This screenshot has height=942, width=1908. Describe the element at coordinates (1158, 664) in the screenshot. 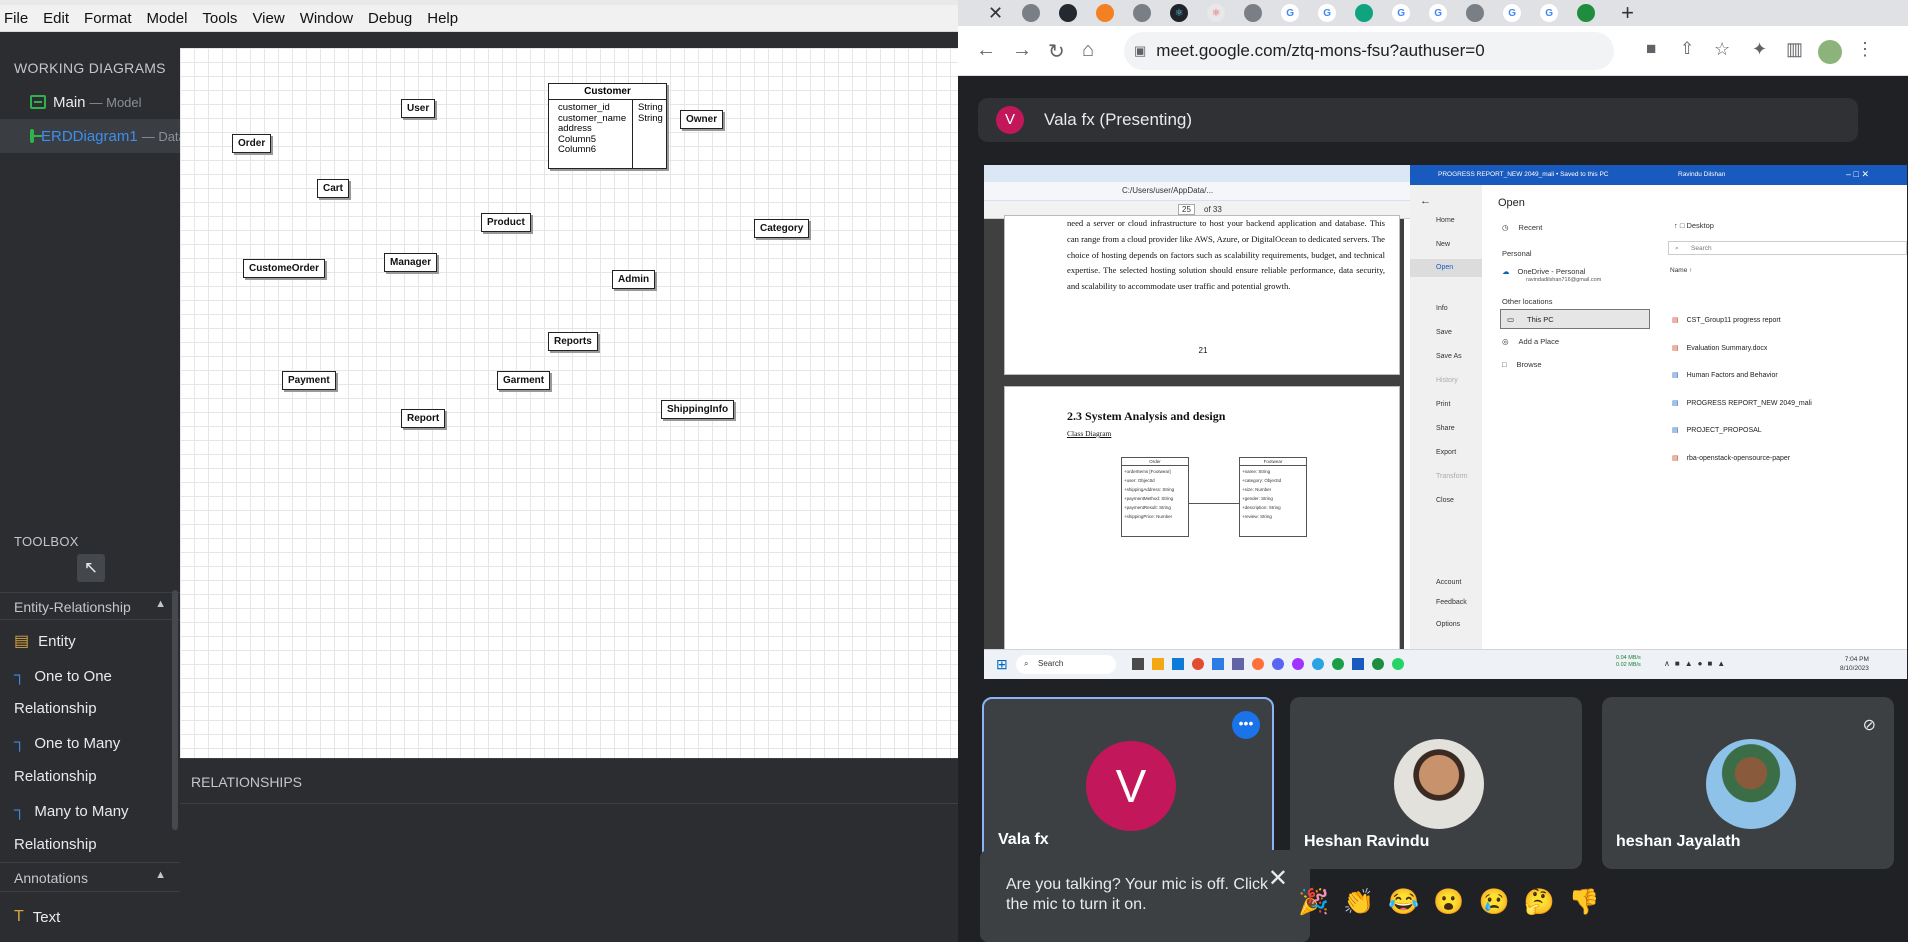

I see `folder-icon` at that location.